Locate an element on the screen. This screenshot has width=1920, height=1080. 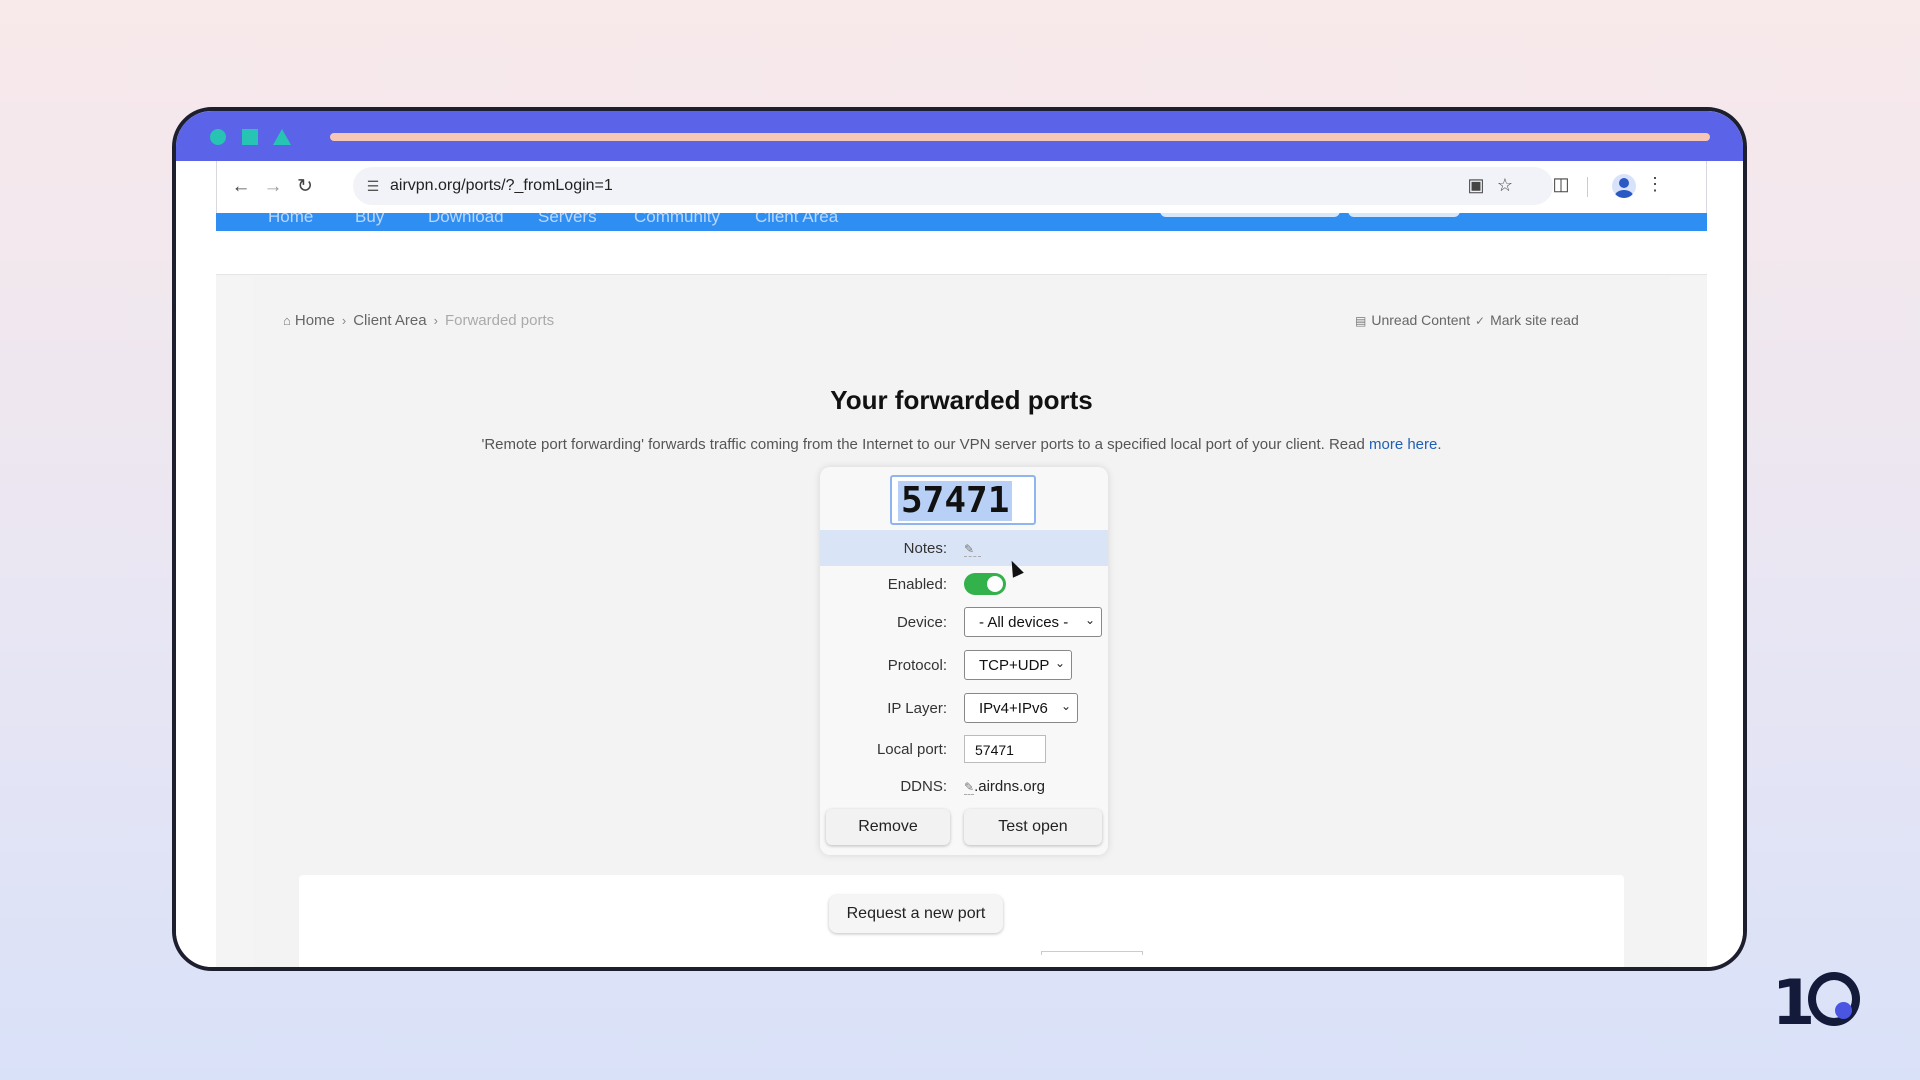
unread-content-link: ▤ Unread Content is located at coordinates (1412, 320).